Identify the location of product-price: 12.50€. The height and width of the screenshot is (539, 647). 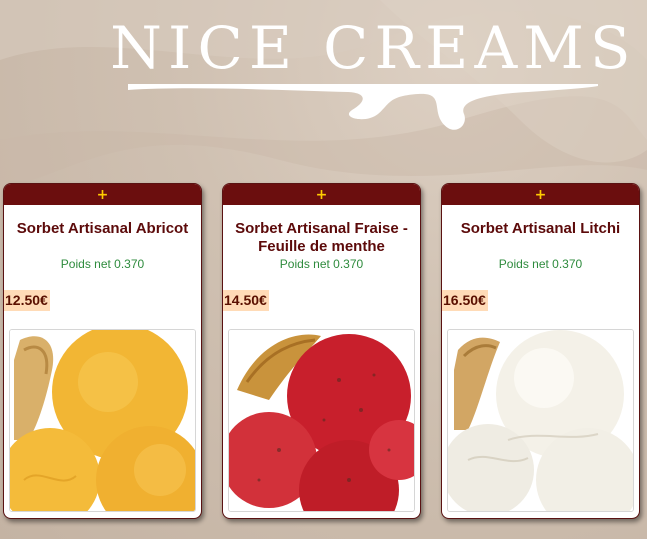
(27, 300).